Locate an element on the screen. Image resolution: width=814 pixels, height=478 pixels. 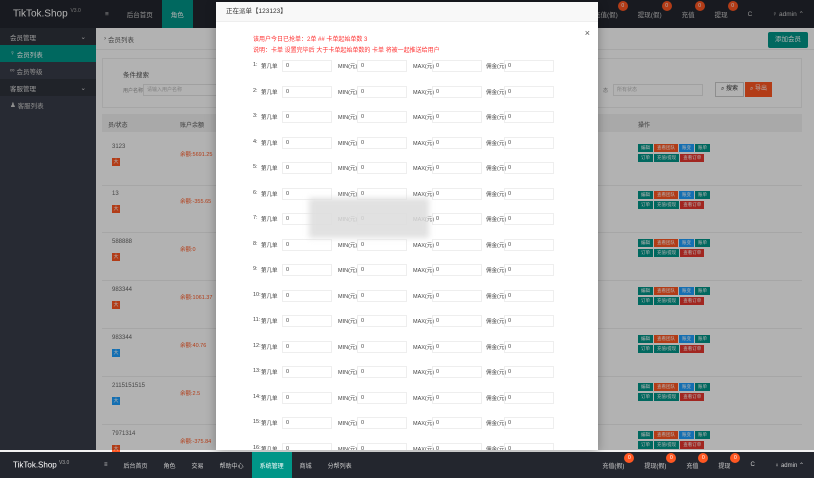
row-number: 9: is located at coordinates (255, 269).